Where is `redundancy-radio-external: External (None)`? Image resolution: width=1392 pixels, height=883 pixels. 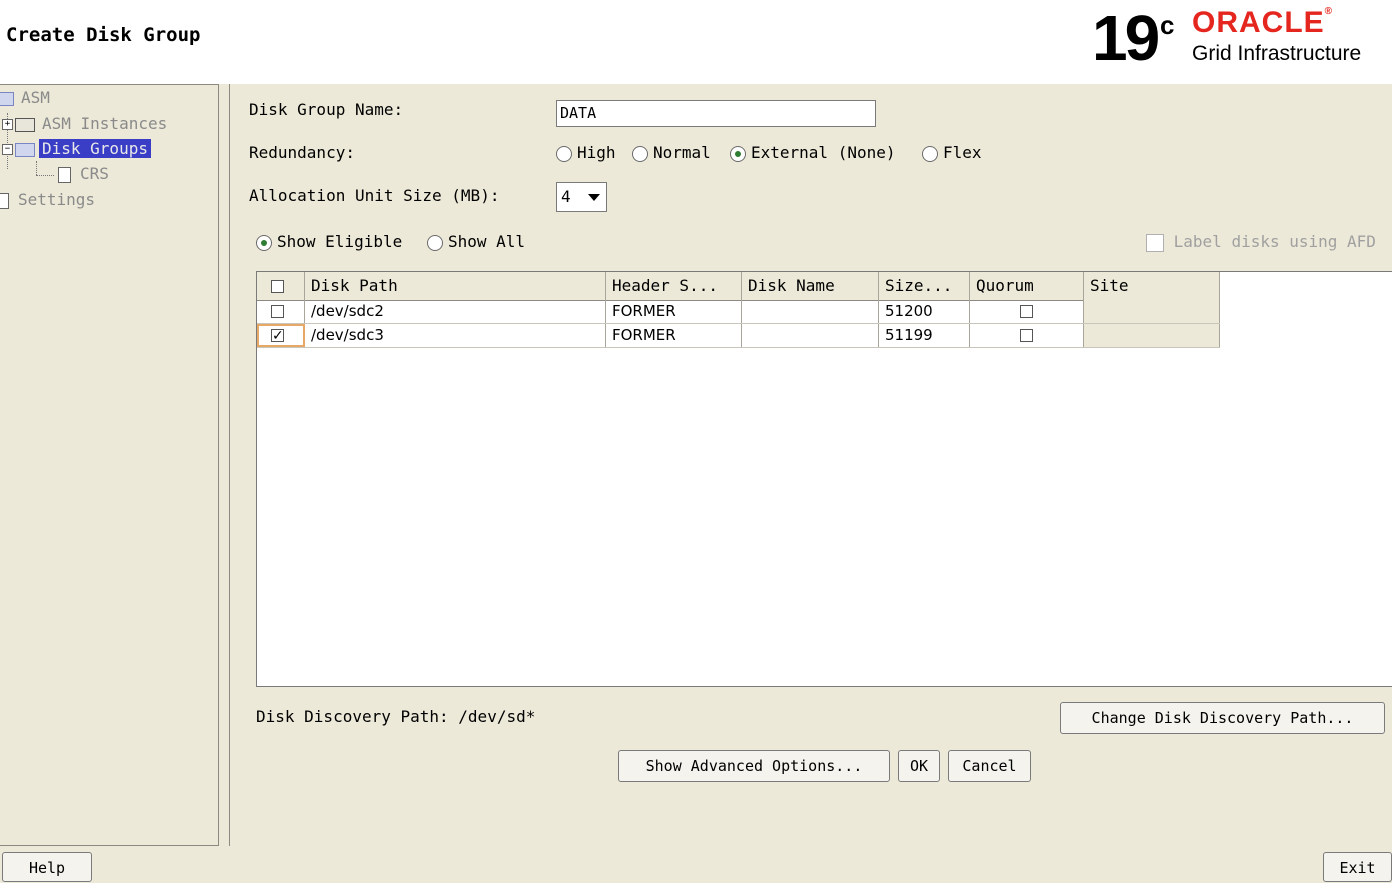 redundancy-radio-external: External (None) is located at coordinates (813, 152).